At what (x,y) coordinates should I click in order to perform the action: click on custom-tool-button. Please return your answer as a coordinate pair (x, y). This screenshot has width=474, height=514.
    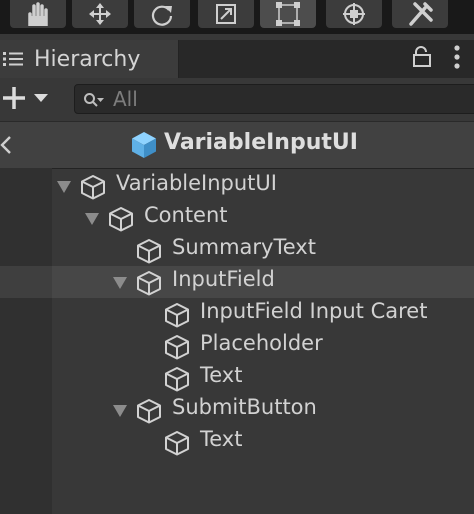
    Looking at the image, I should click on (420, 14).